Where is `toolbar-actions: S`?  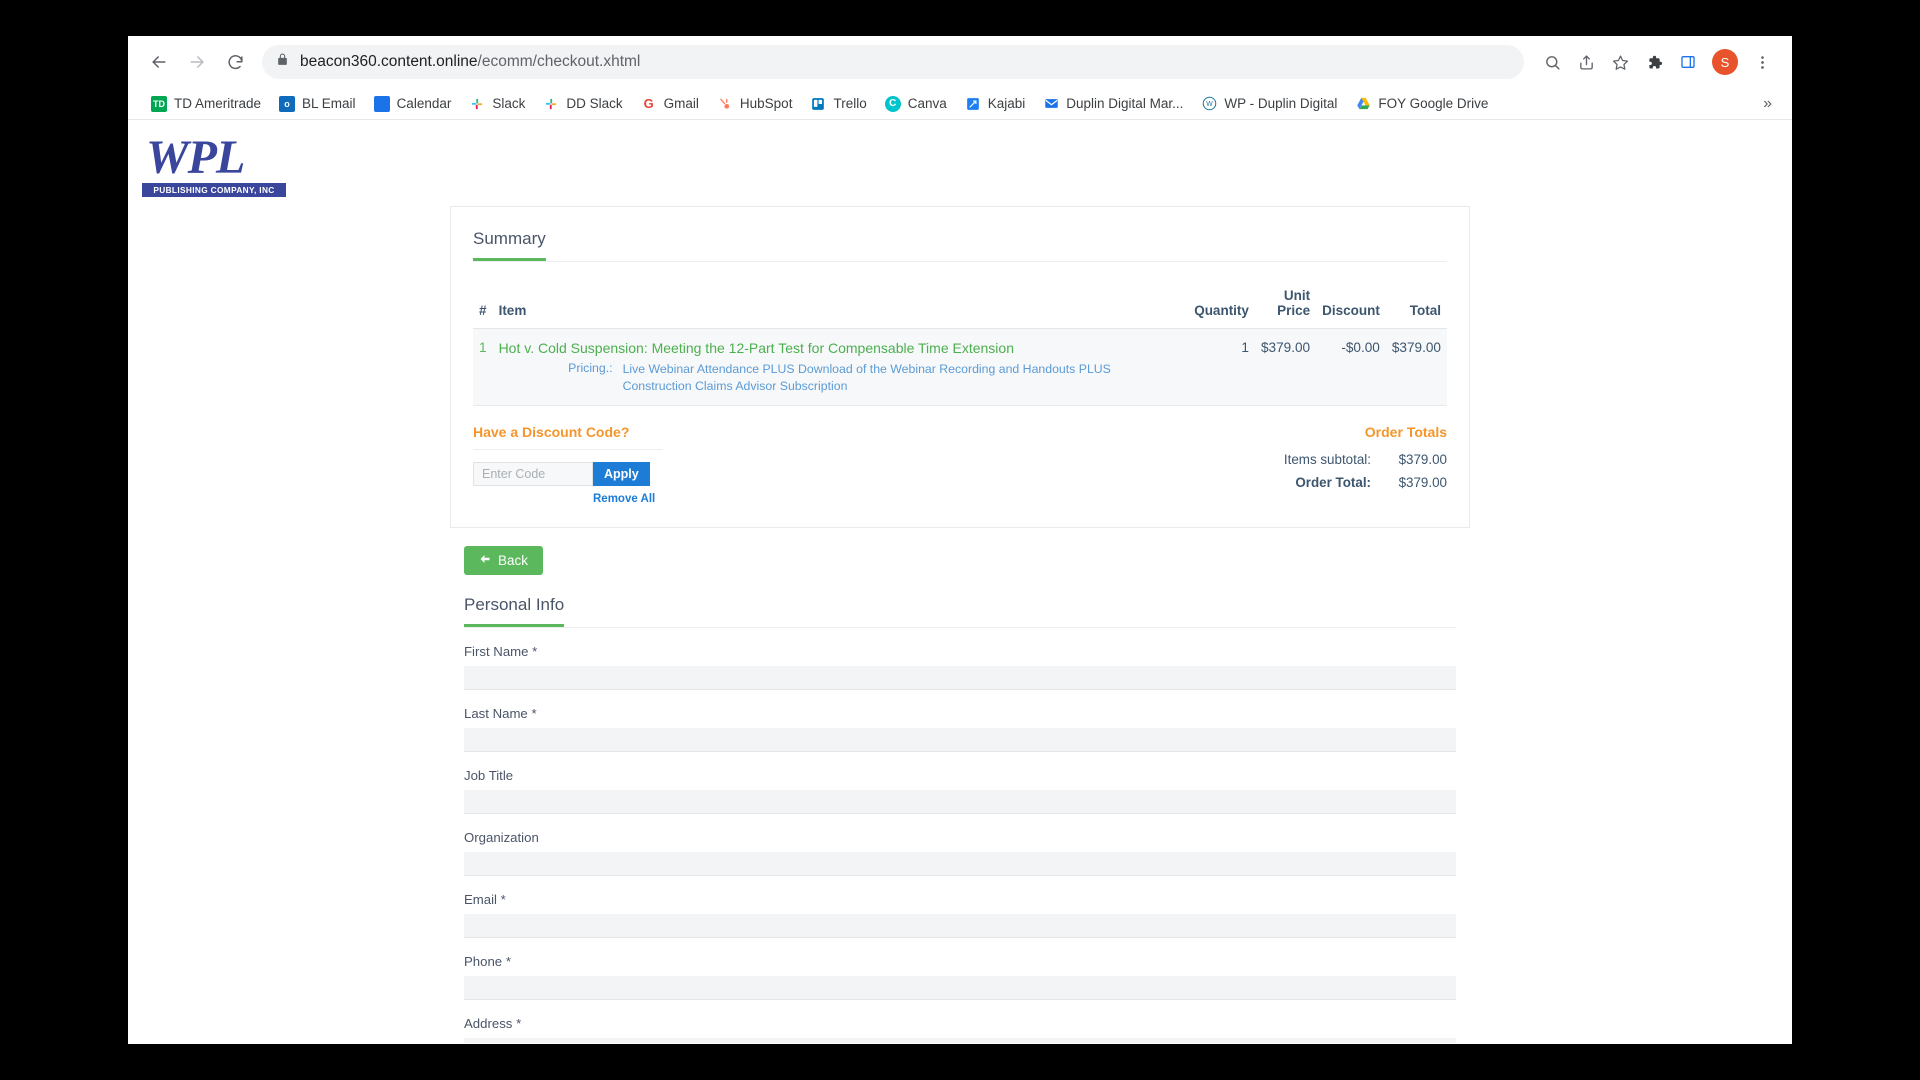
toolbar-actions: S is located at coordinates (1657, 62).